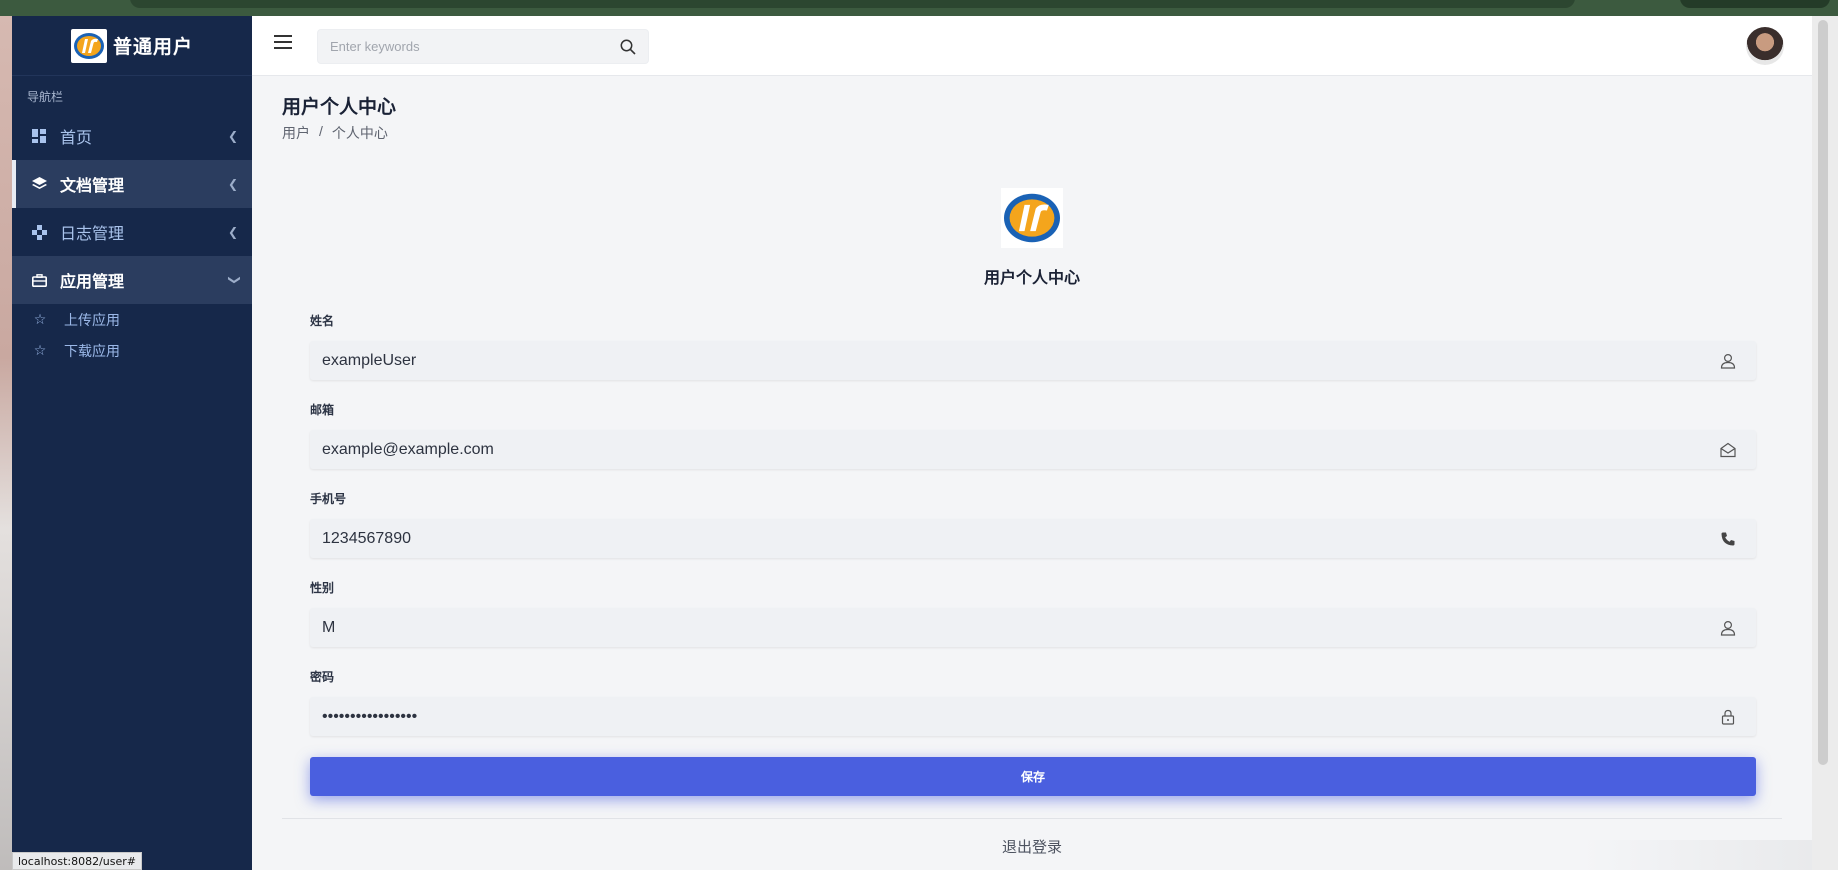 The image size is (1838, 870). What do you see at coordinates (852, 4) in the screenshot?
I see `browser-address-bar-edge` at bounding box center [852, 4].